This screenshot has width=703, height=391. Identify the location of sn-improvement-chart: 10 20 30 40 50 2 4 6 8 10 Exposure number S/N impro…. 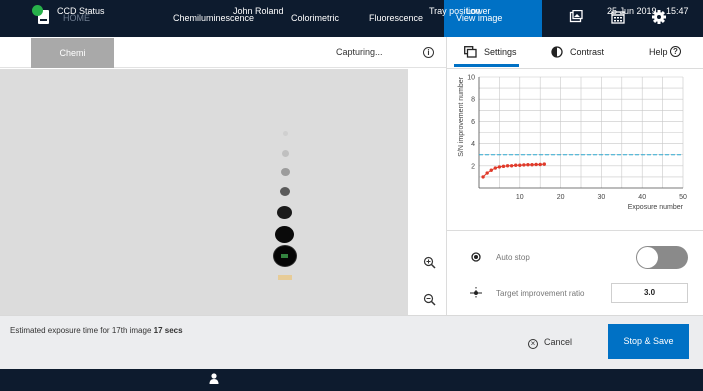
(572, 143).